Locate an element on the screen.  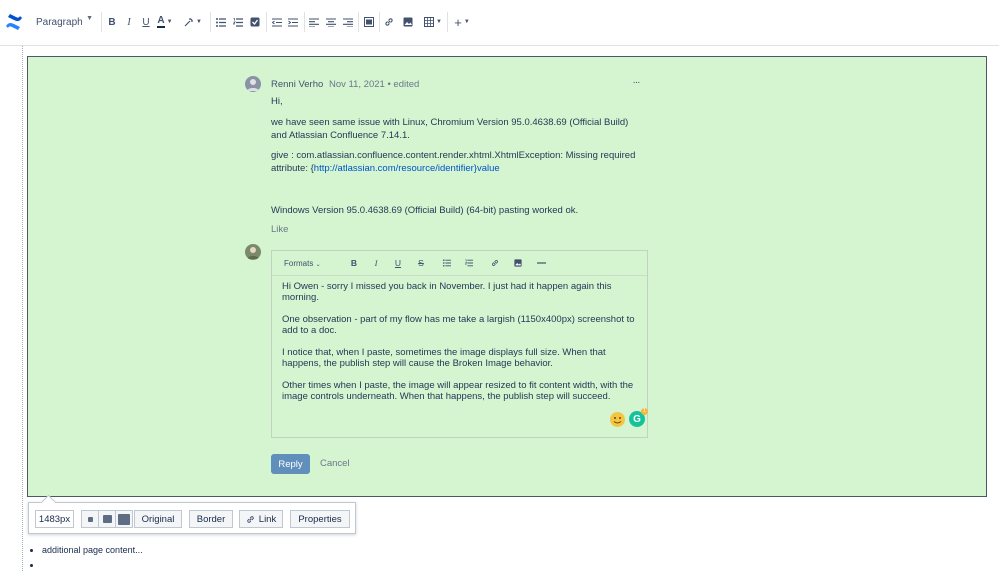
insert-more-icon: + ▼ is located at coordinates (462, 22).